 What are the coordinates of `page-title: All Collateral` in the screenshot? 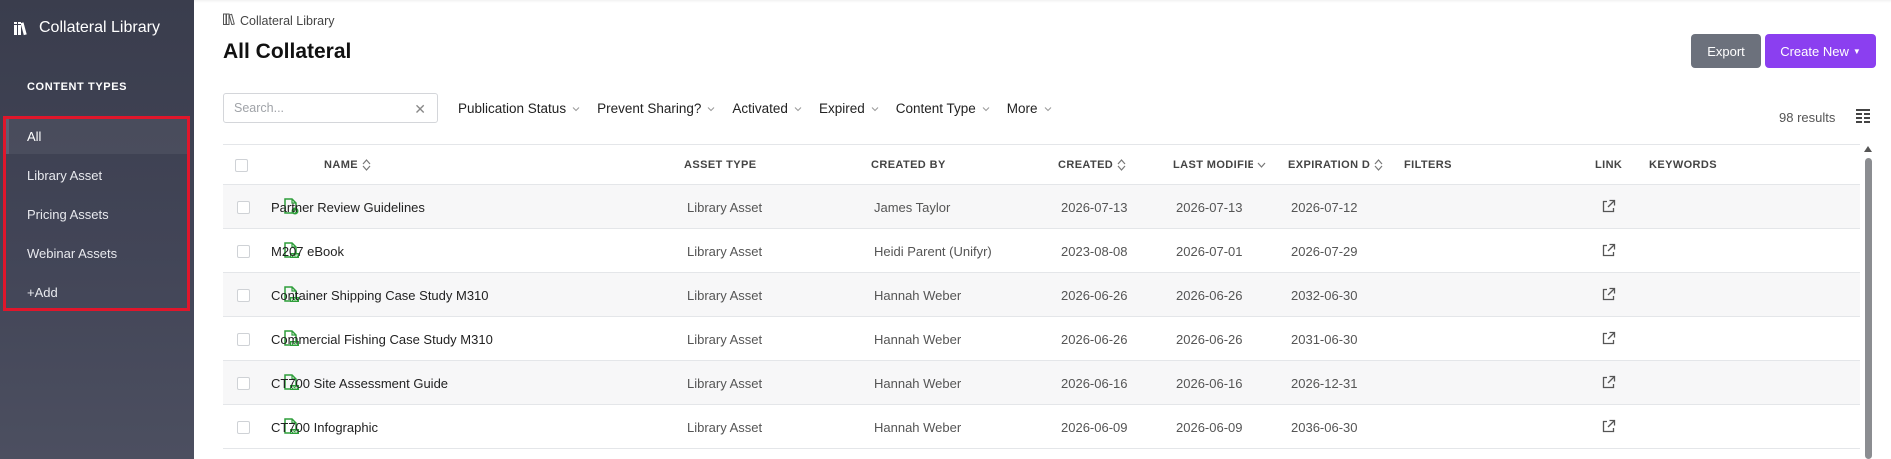 It's located at (287, 51).